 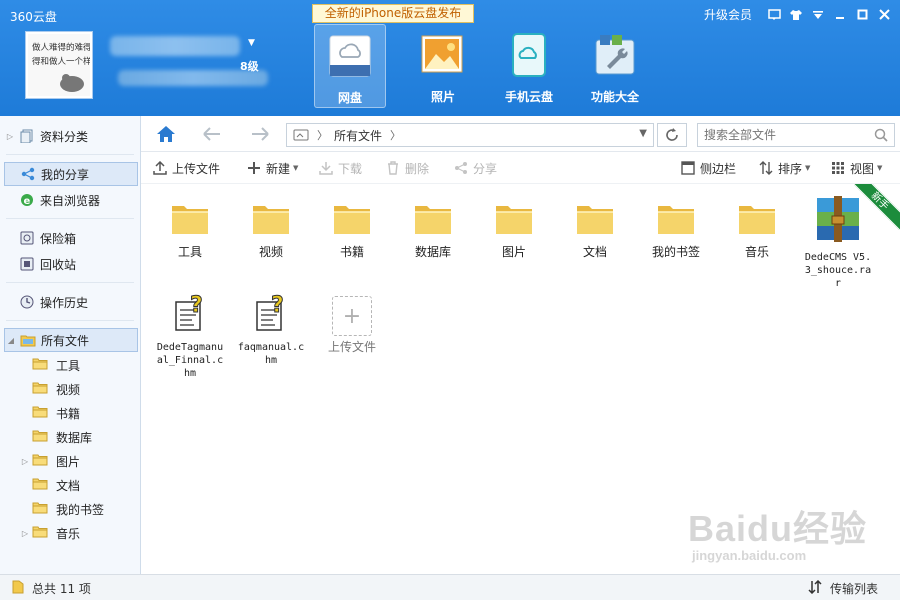 I want to click on user-dropdown-icon: ▼, so click(x=251, y=43).